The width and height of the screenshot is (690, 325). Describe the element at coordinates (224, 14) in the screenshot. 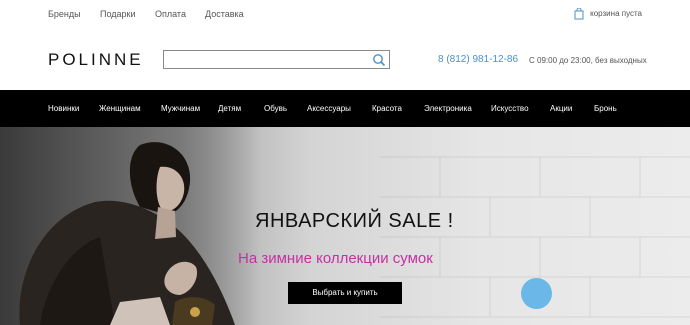

I see `top-link-delivery: Доставка` at that location.